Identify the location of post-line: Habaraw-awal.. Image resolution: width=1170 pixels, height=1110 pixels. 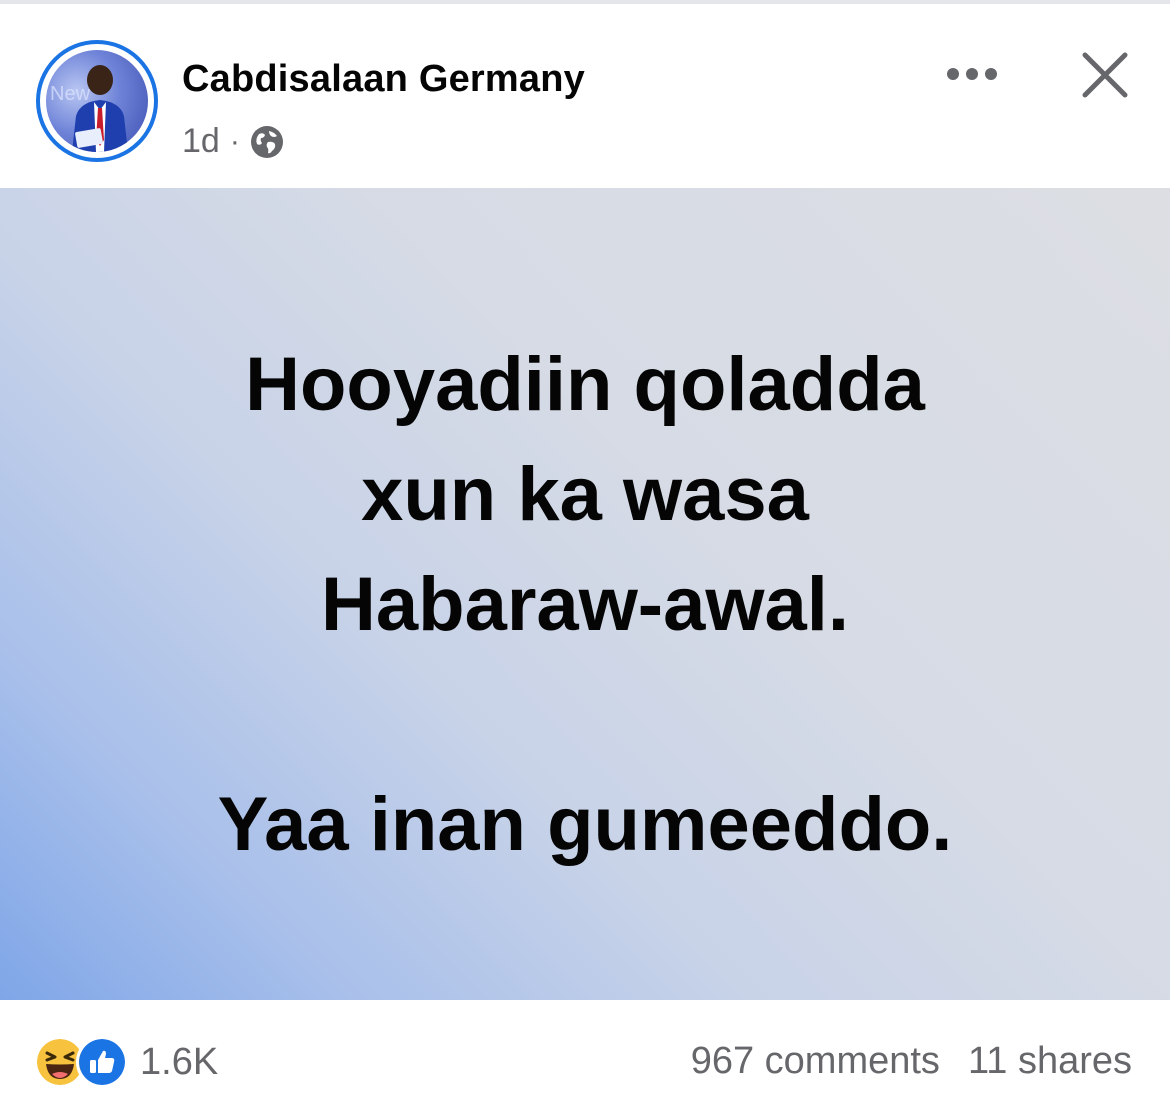
(585, 604).